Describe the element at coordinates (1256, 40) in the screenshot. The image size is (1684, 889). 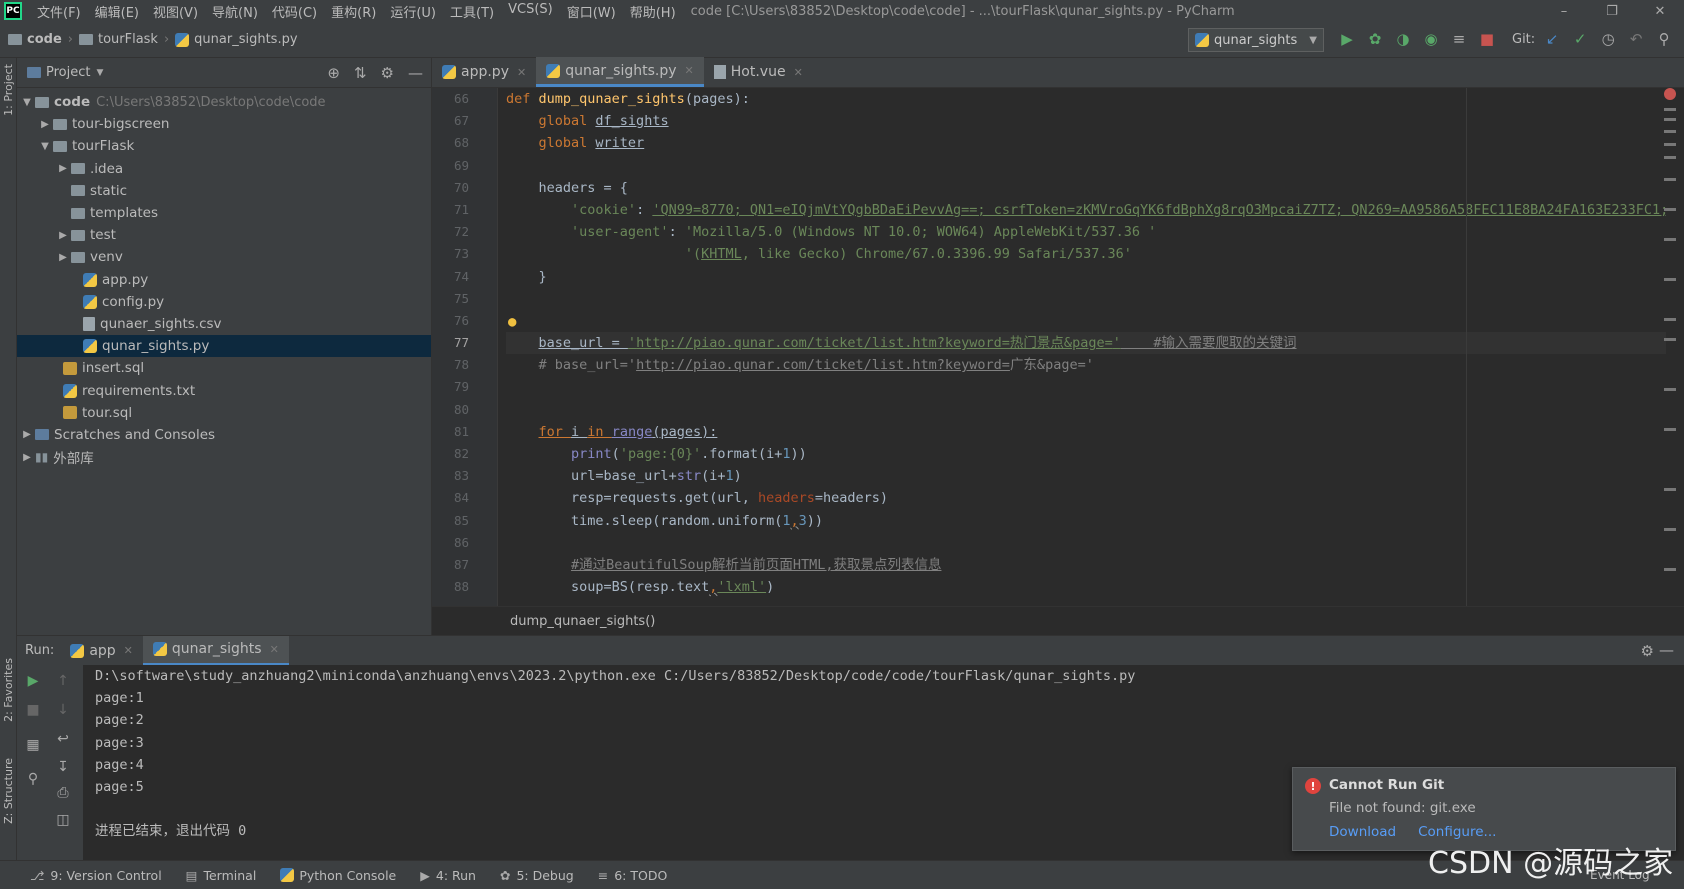
I see `run-configuration-select: qunar_sights ▼` at that location.